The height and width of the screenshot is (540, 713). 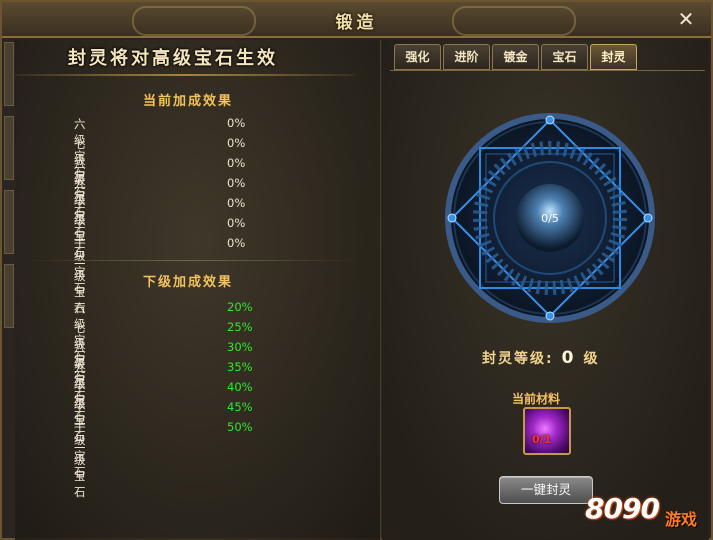 I want to click on seal-magic-circle: 0/5, so click(x=550, y=218).